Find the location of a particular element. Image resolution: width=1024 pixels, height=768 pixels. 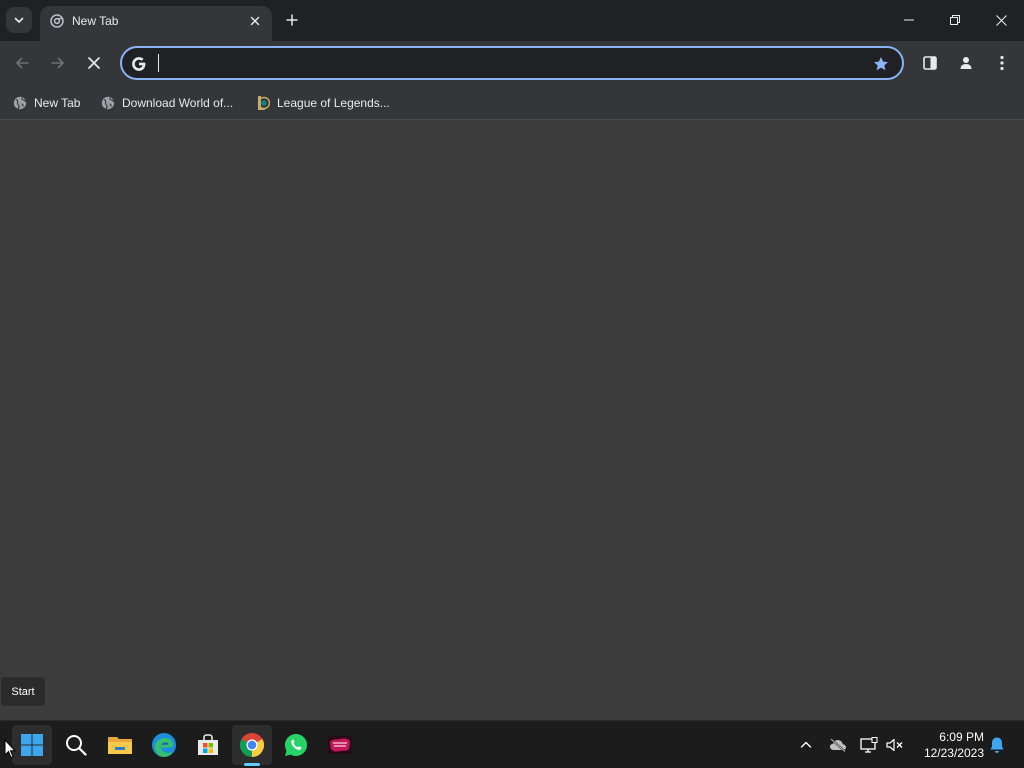

close-window-button is located at coordinates (1001, 20).